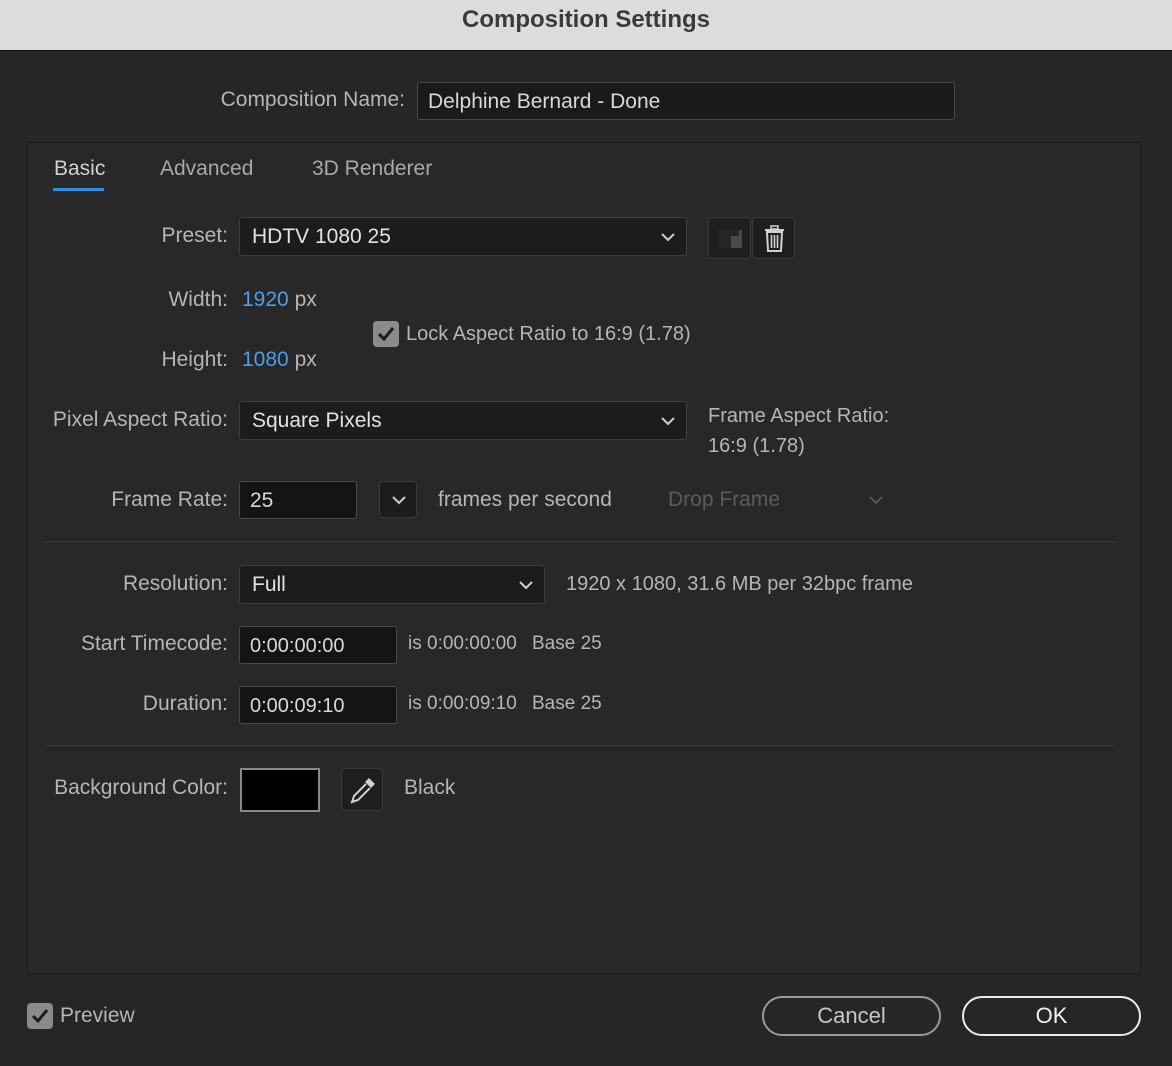  What do you see at coordinates (265, 359) in the screenshot?
I see `height-value: 1080` at bounding box center [265, 359].